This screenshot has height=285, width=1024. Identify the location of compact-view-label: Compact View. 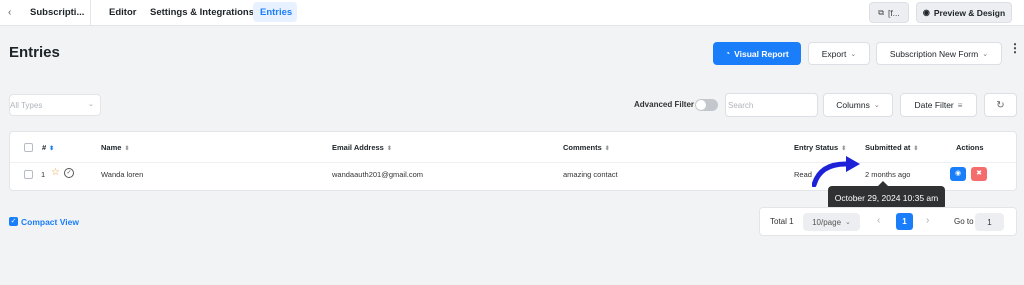
(50, 222).